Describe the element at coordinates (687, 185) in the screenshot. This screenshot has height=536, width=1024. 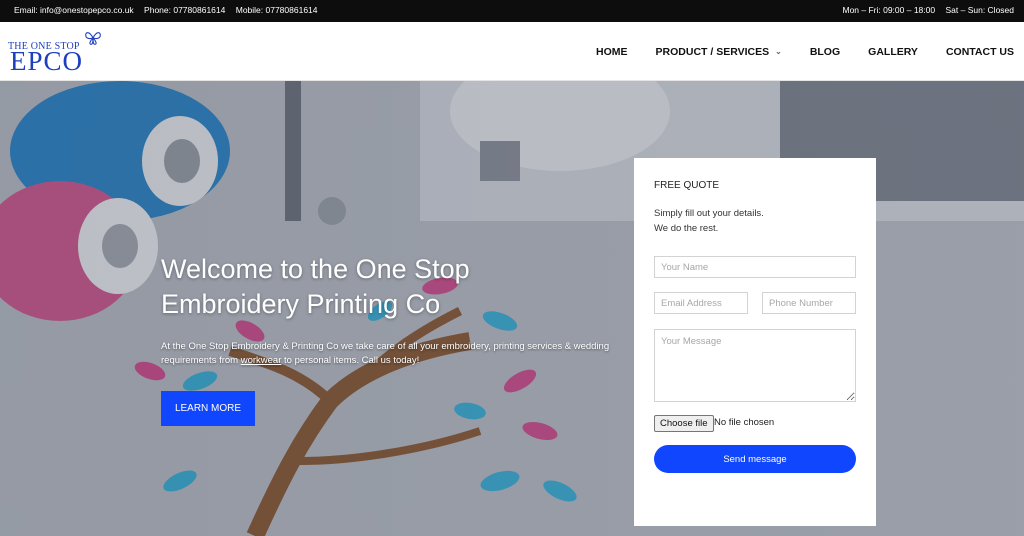
I see `form-title: FREE QUOTE` at that location.